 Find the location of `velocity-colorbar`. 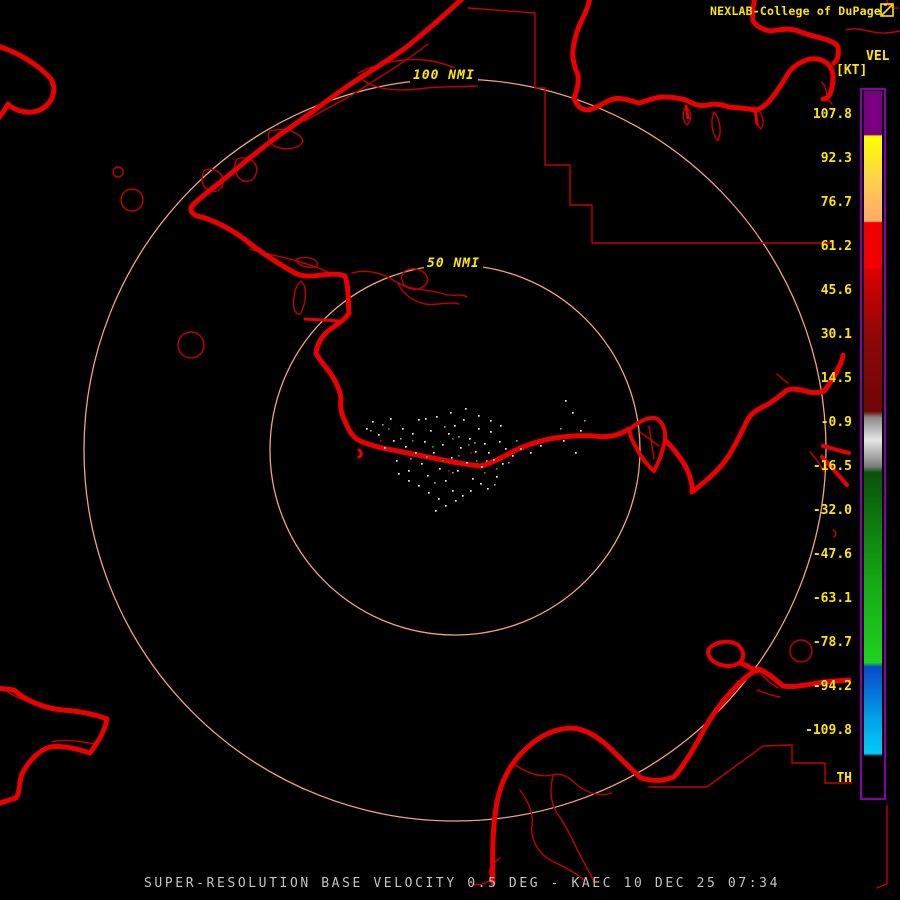

velocity-colorbar is located at coordinates (873, 444).